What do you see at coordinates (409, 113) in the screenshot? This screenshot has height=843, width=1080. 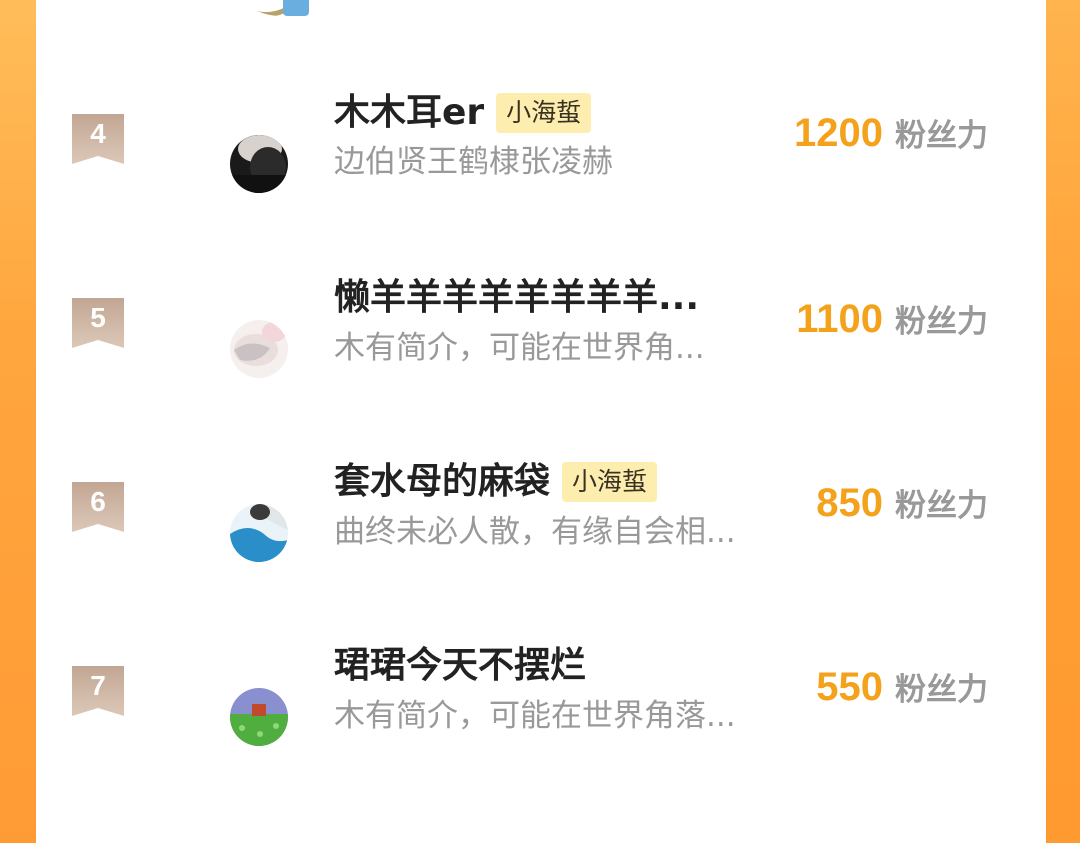 I see `user-name: 木木耳er` at bounding box center [409, 113].